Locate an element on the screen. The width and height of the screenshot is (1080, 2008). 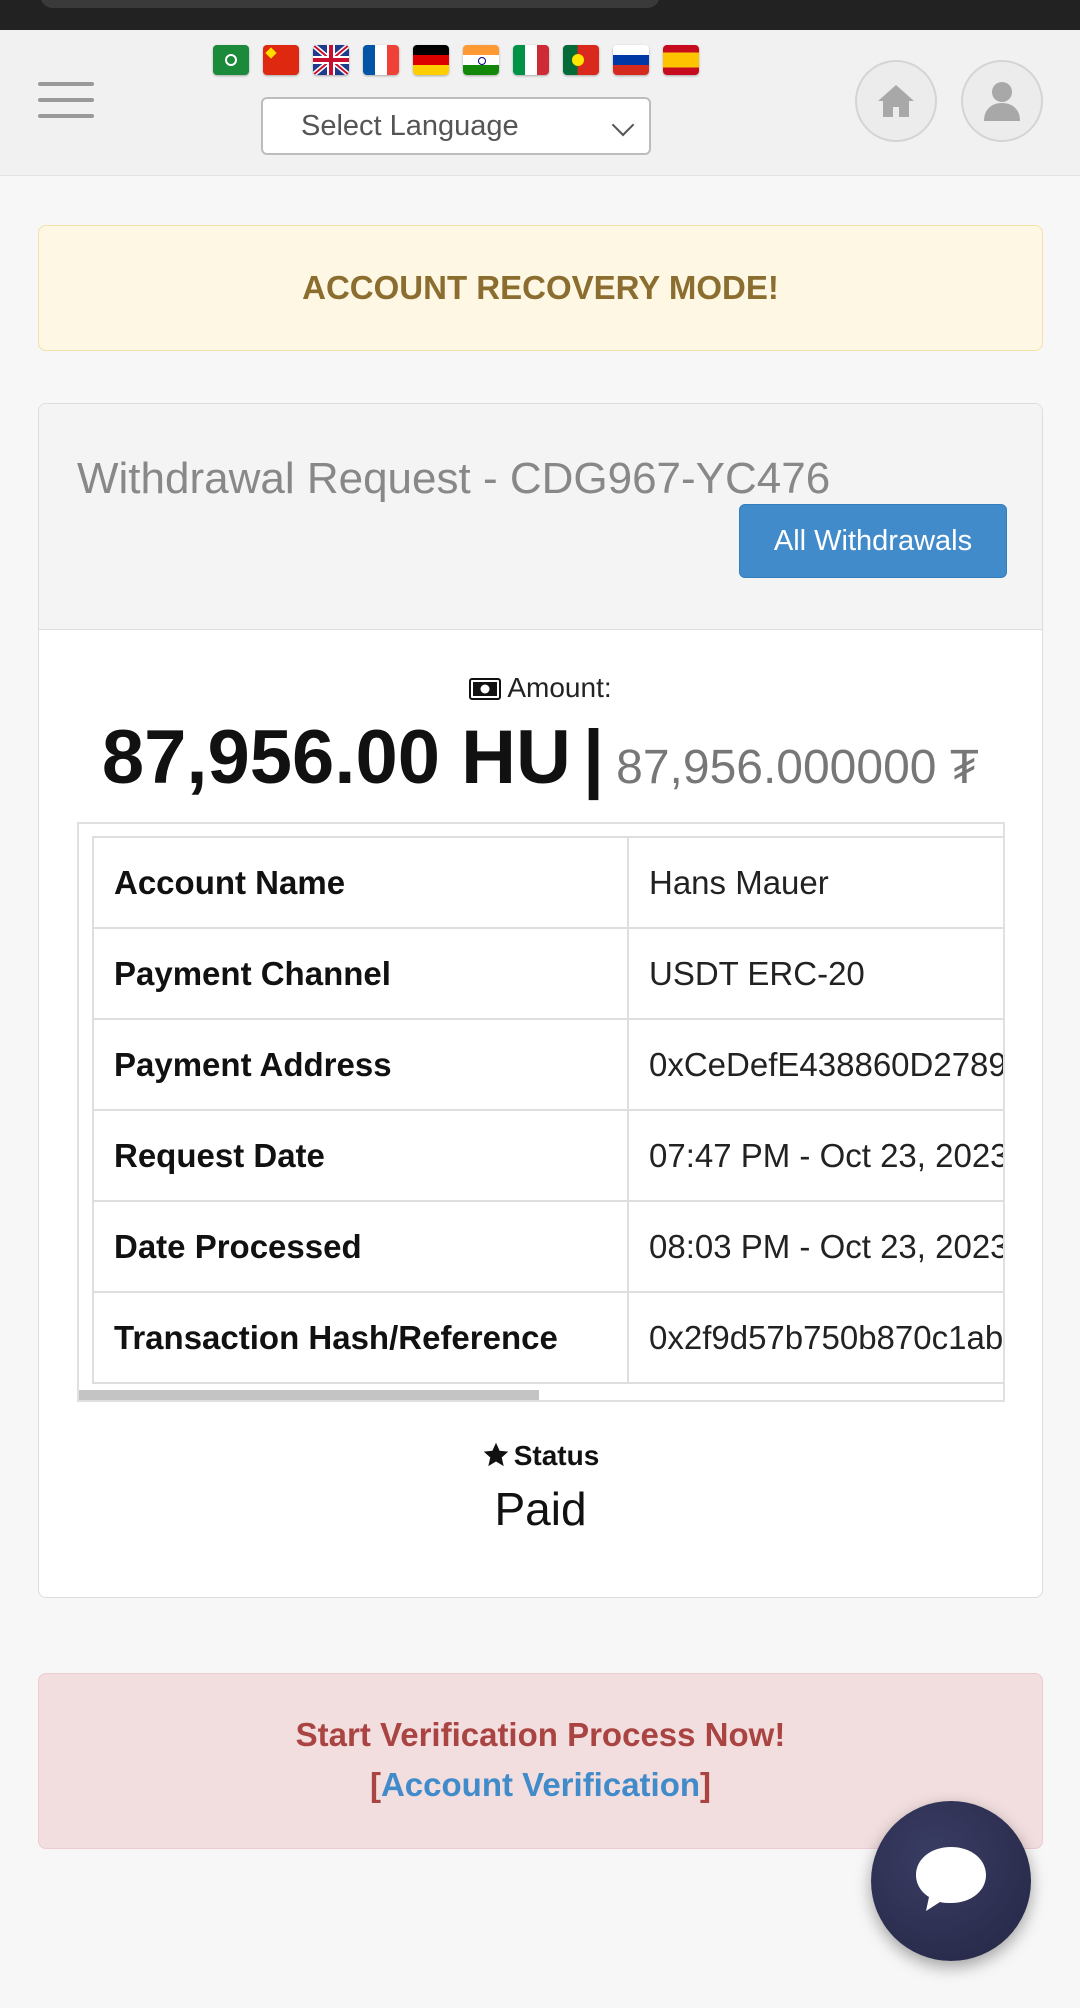
table-row: Request Date 07:47 PM - Oct 23, 2023 is located at coordinates (547, 1155).